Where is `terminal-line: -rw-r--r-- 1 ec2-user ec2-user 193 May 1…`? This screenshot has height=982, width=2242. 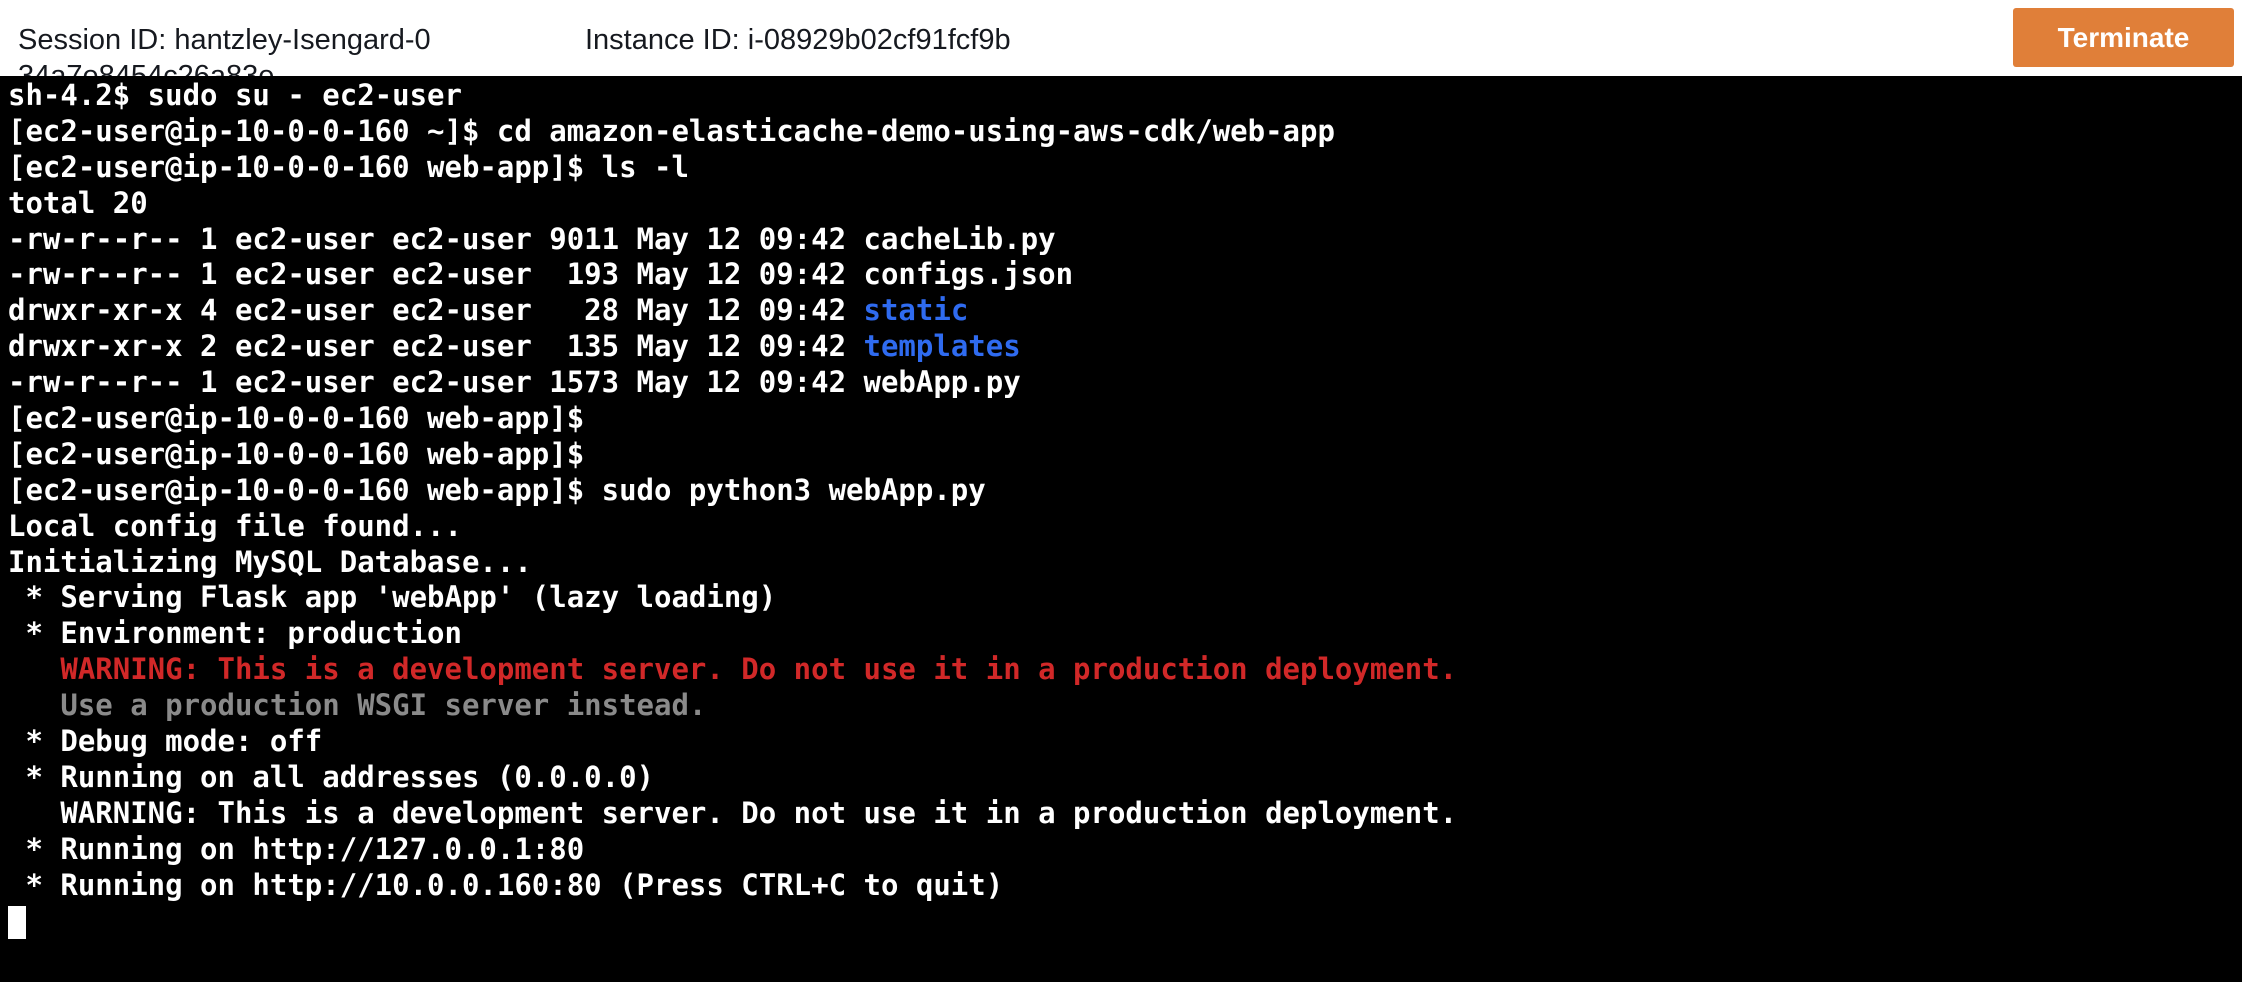
terminal-line: -rw-r--r-- 1 ec2-user ec2-user 193 May 1… is located at coordinates (1121, 275).